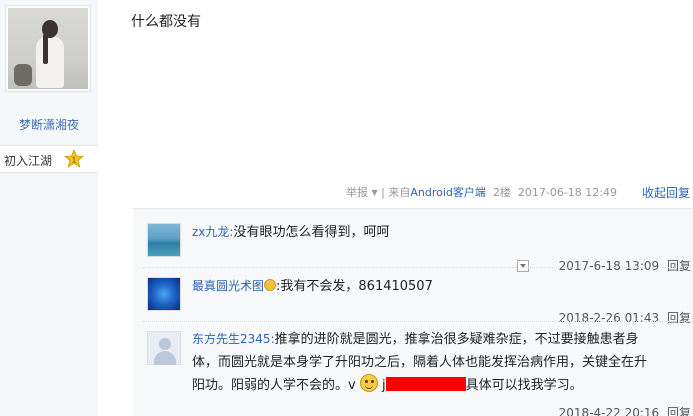 This screenshot has width=693, height=416. Describe the element at coordinates (456, 339) in the screenshot. I see `reply-text-line1: 推拿的进阶就是圆光，推拿治很多疑难杂症，不过要接触患者身` at that location.